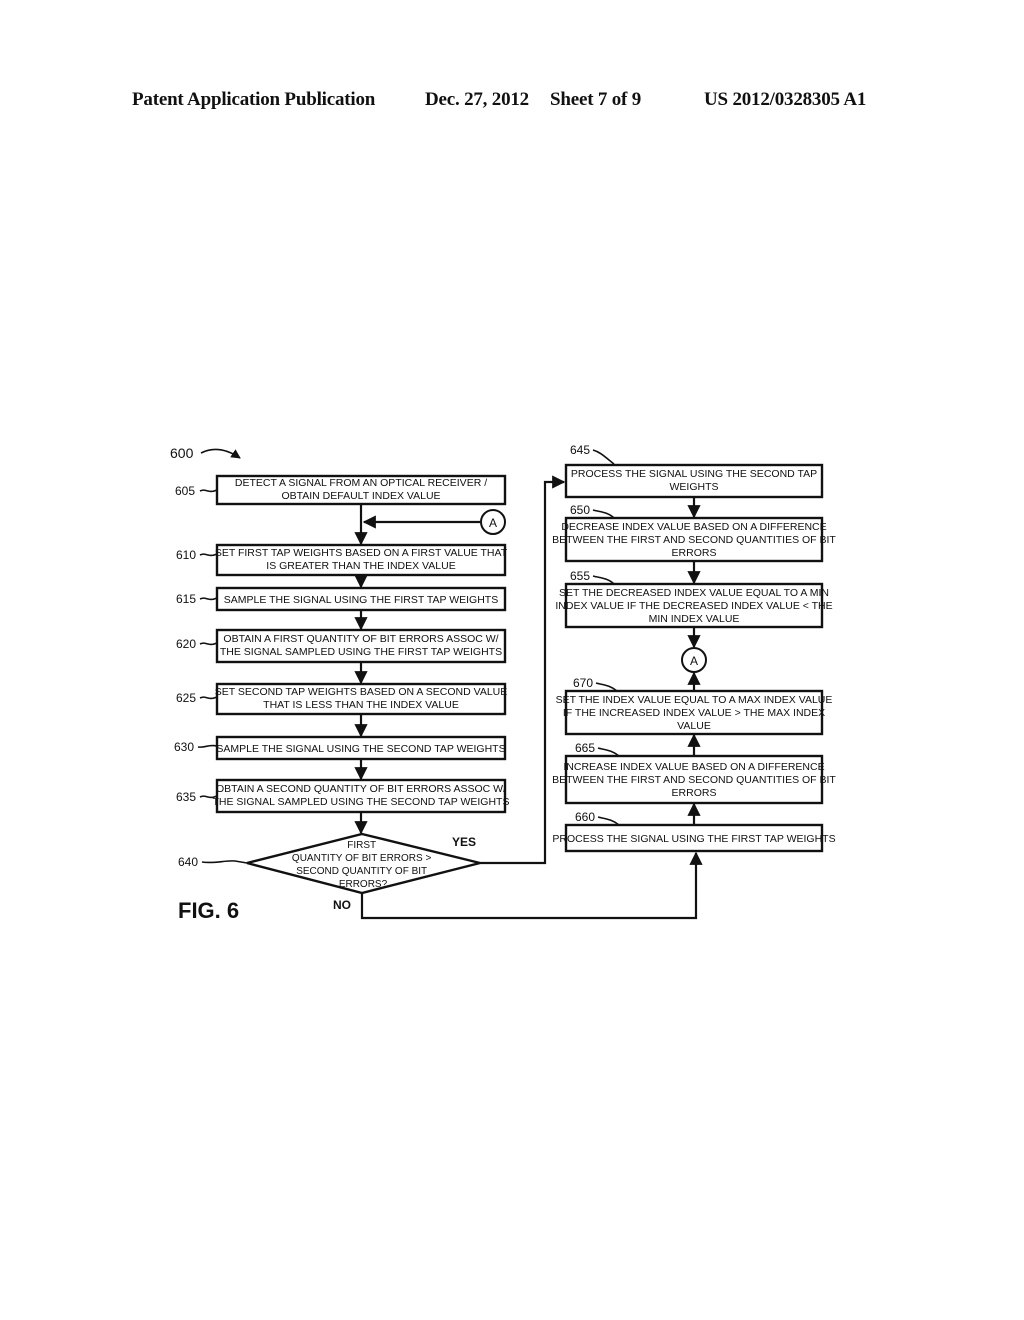 The width and height of the screenshot is (1024, 1320). Describe the element at coordinates (184, 747) in the screenshot. I see `svg-text: 630` at that location.